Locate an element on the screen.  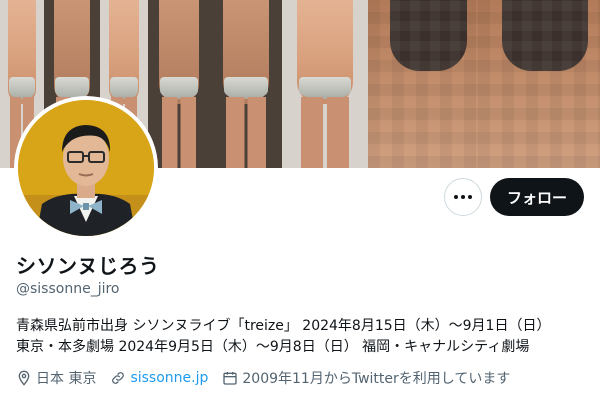
location-text: 日本 東京 is located at coordinates (66, 379).